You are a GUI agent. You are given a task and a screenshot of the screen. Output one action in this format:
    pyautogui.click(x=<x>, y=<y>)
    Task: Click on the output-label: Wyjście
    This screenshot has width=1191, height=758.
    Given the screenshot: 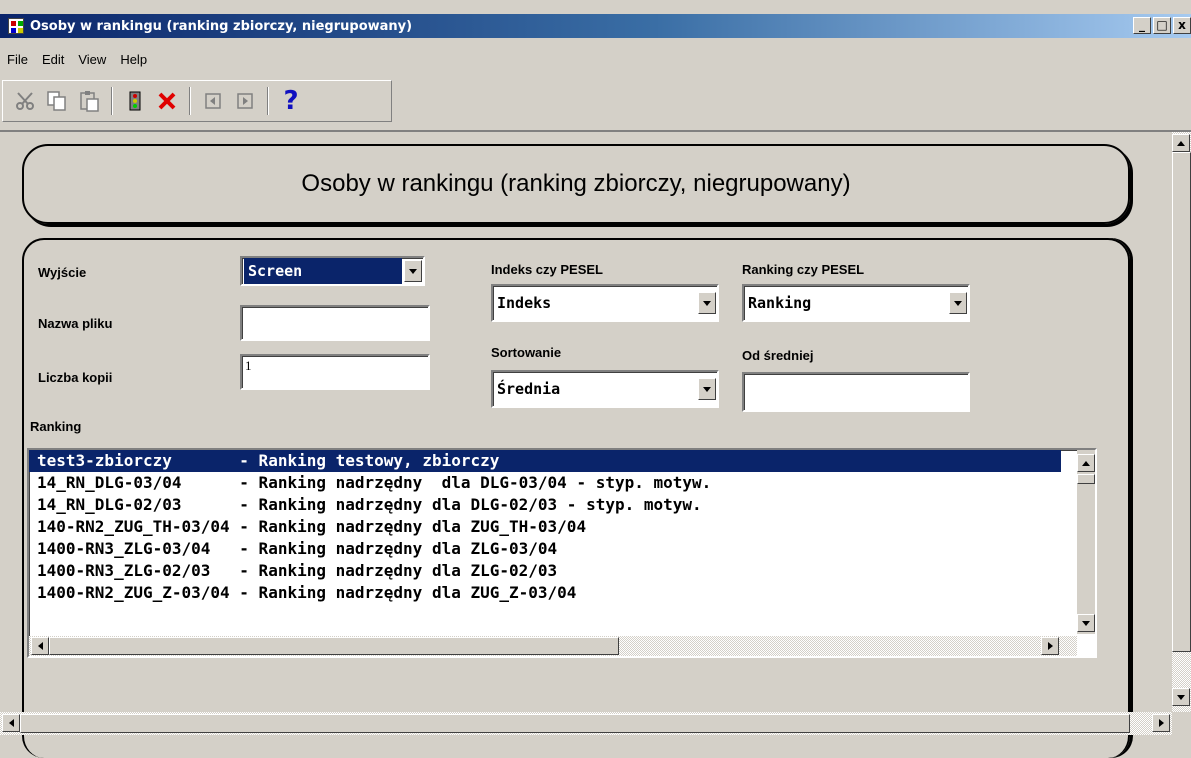 What is the action you would take?
    pyautogui.click(x=62, y=272)
    